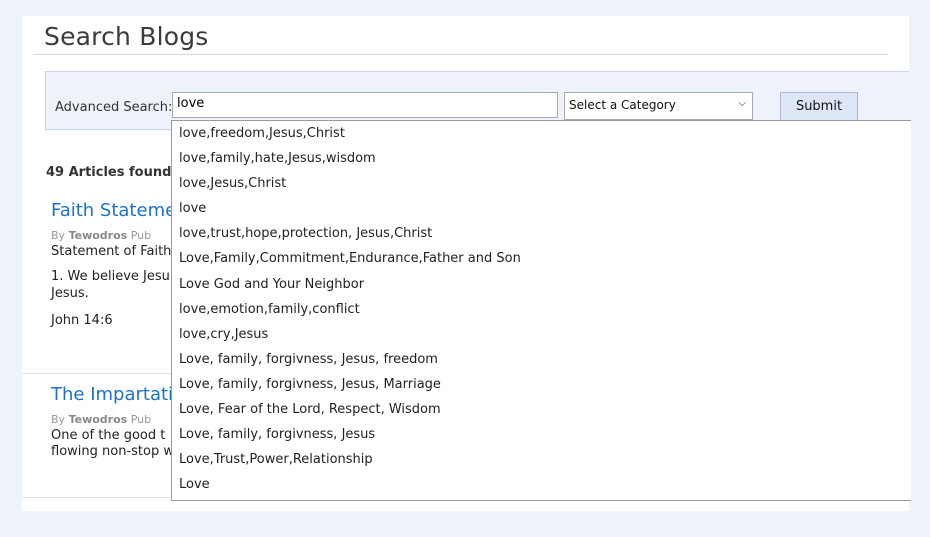 This screenshot has height=537, width=930. I want to click on page-title: Search Blogs, so click(126, 36).